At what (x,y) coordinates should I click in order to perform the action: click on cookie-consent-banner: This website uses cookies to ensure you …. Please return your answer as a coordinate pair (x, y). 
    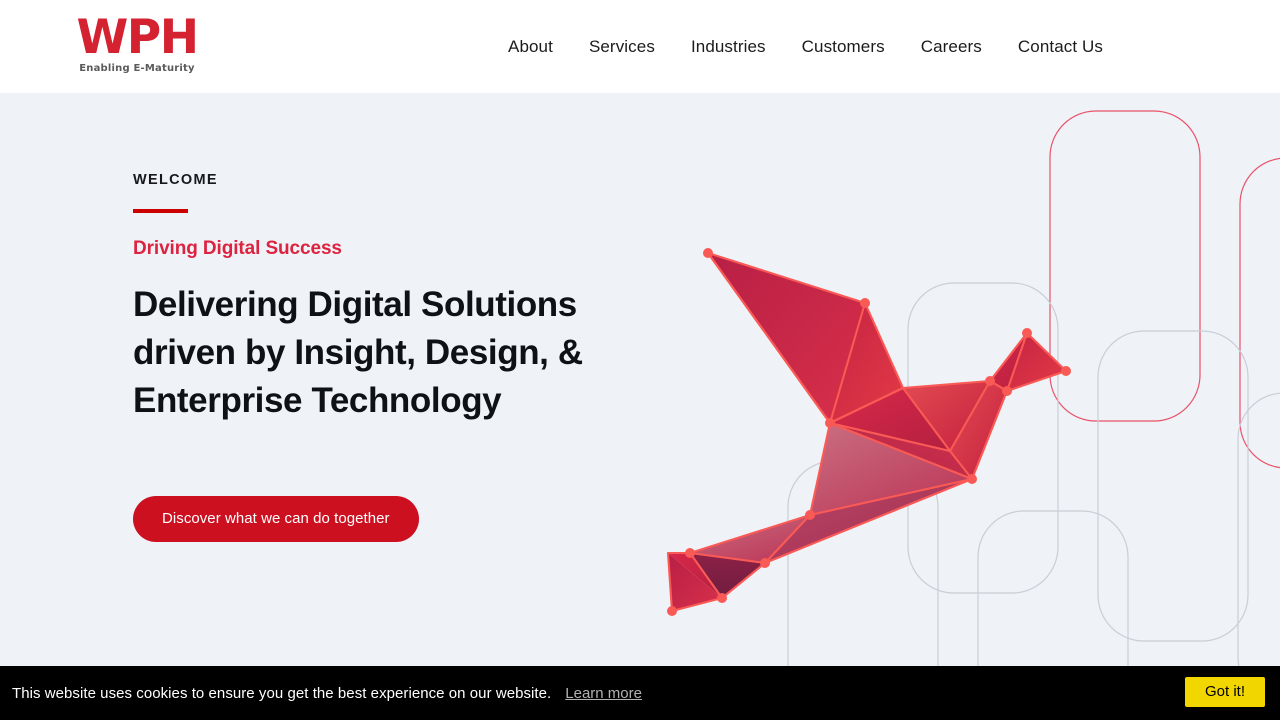
    Looking at the image, I should click on (640, 693).